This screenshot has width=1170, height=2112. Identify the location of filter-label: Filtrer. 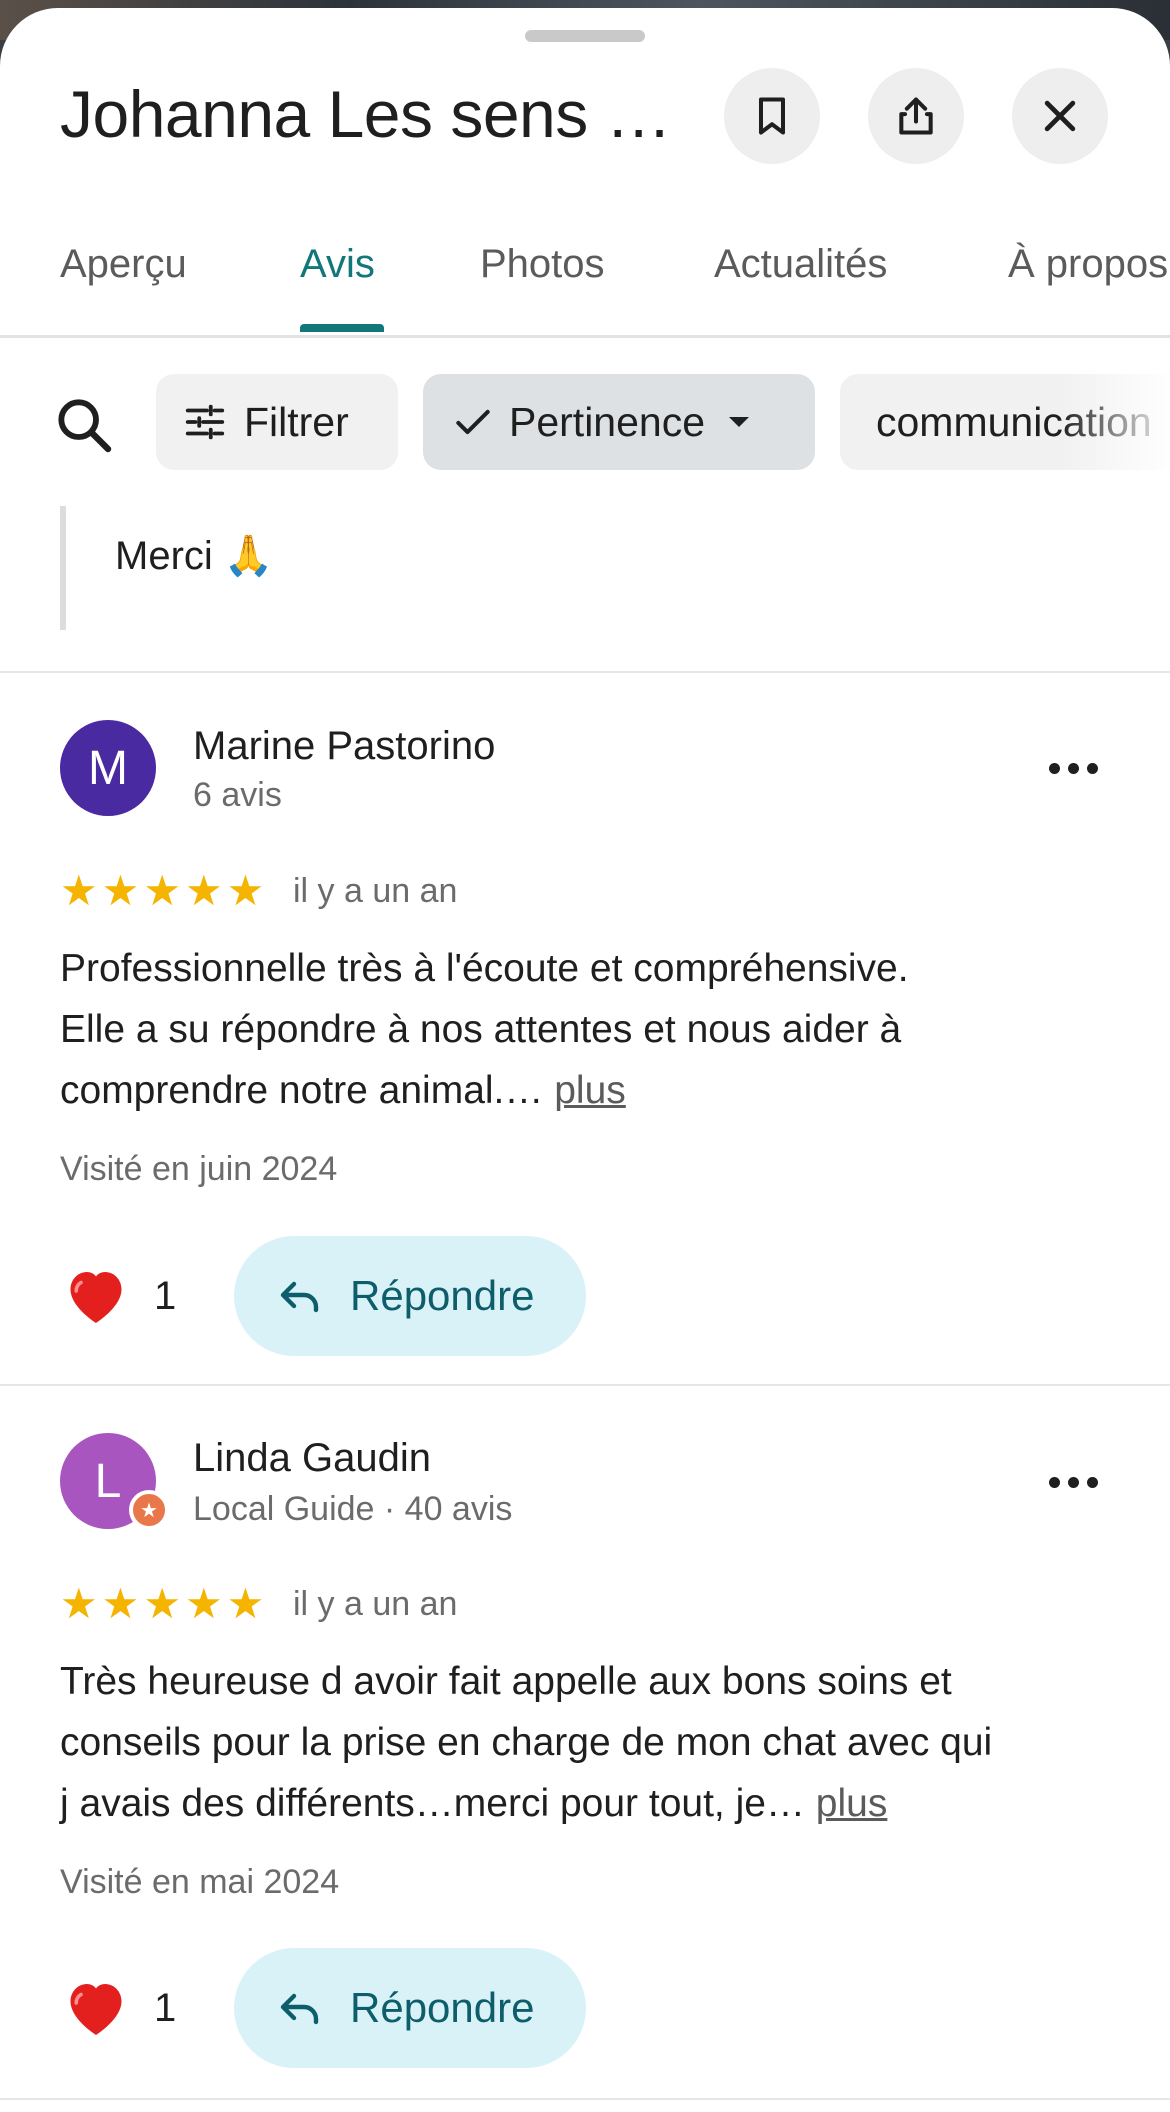
(296, 421).